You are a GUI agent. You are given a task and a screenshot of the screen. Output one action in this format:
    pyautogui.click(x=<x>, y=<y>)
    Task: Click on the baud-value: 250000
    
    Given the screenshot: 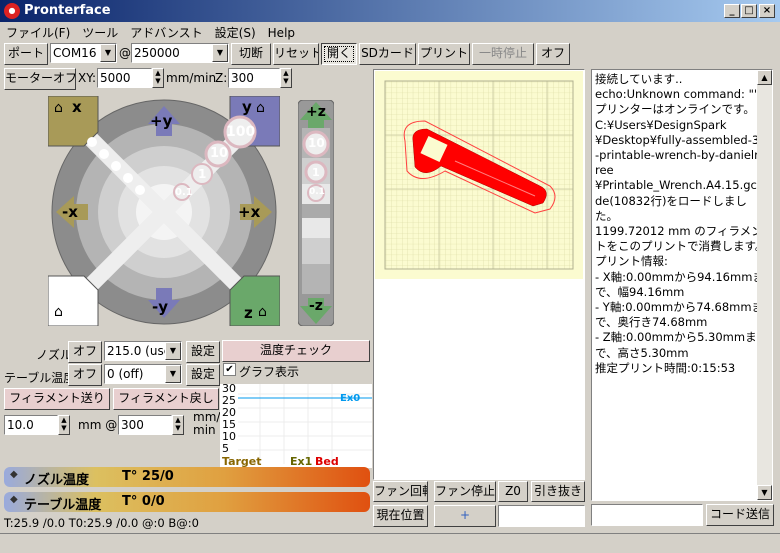 What is the action you would take?
    pyautogui.click(x=157, y=53)
    